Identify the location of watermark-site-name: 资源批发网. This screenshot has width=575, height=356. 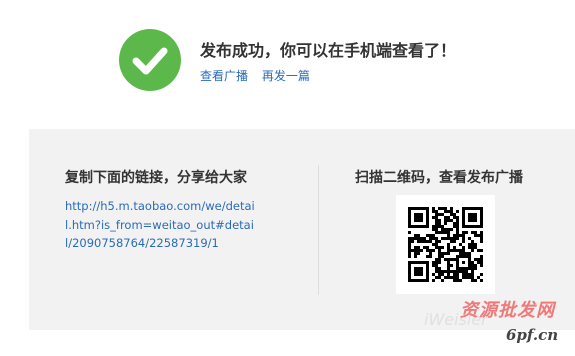
(507, 310).